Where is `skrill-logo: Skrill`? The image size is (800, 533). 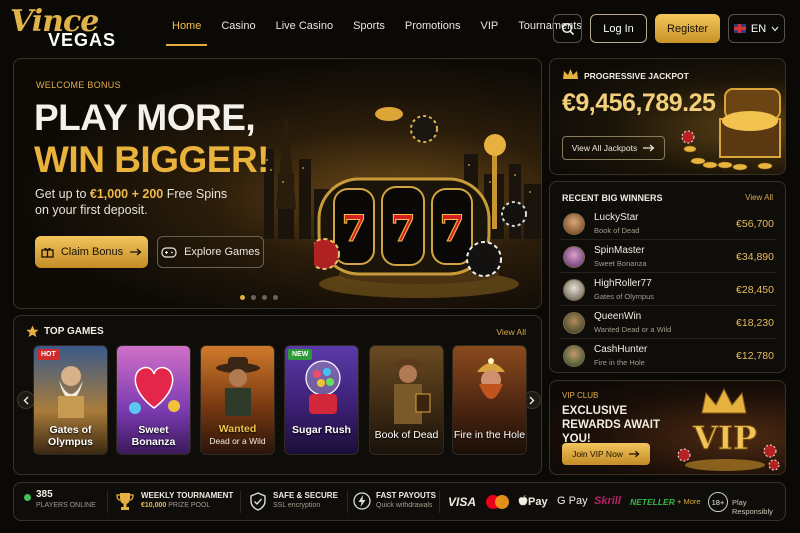 skrill-logo: Skrill is located at coordinates (607, 501).